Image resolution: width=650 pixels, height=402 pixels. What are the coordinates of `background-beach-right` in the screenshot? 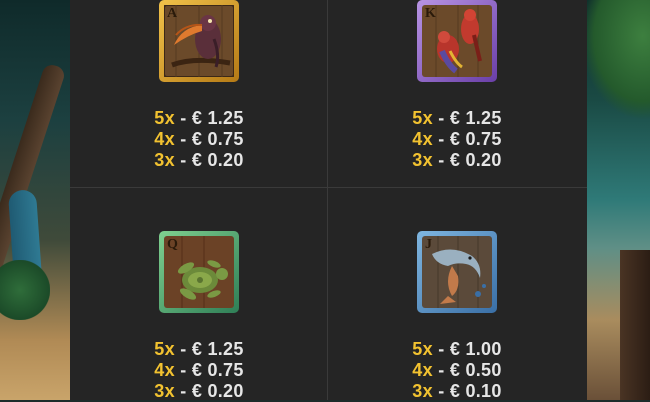 It's located at (618, 200).